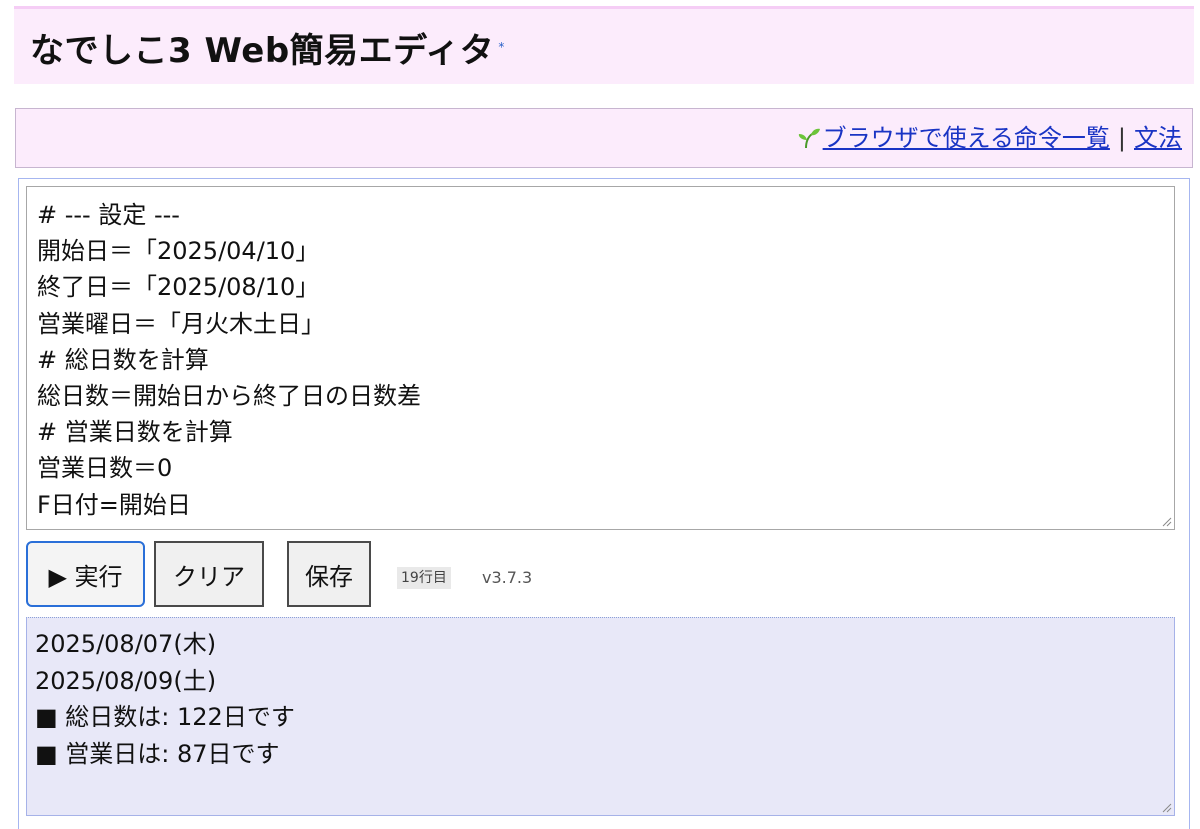 Image resolution: width=1200 pixels, height=829 pixels. I want to click on resize-grip-icon, so click(1166, 521).